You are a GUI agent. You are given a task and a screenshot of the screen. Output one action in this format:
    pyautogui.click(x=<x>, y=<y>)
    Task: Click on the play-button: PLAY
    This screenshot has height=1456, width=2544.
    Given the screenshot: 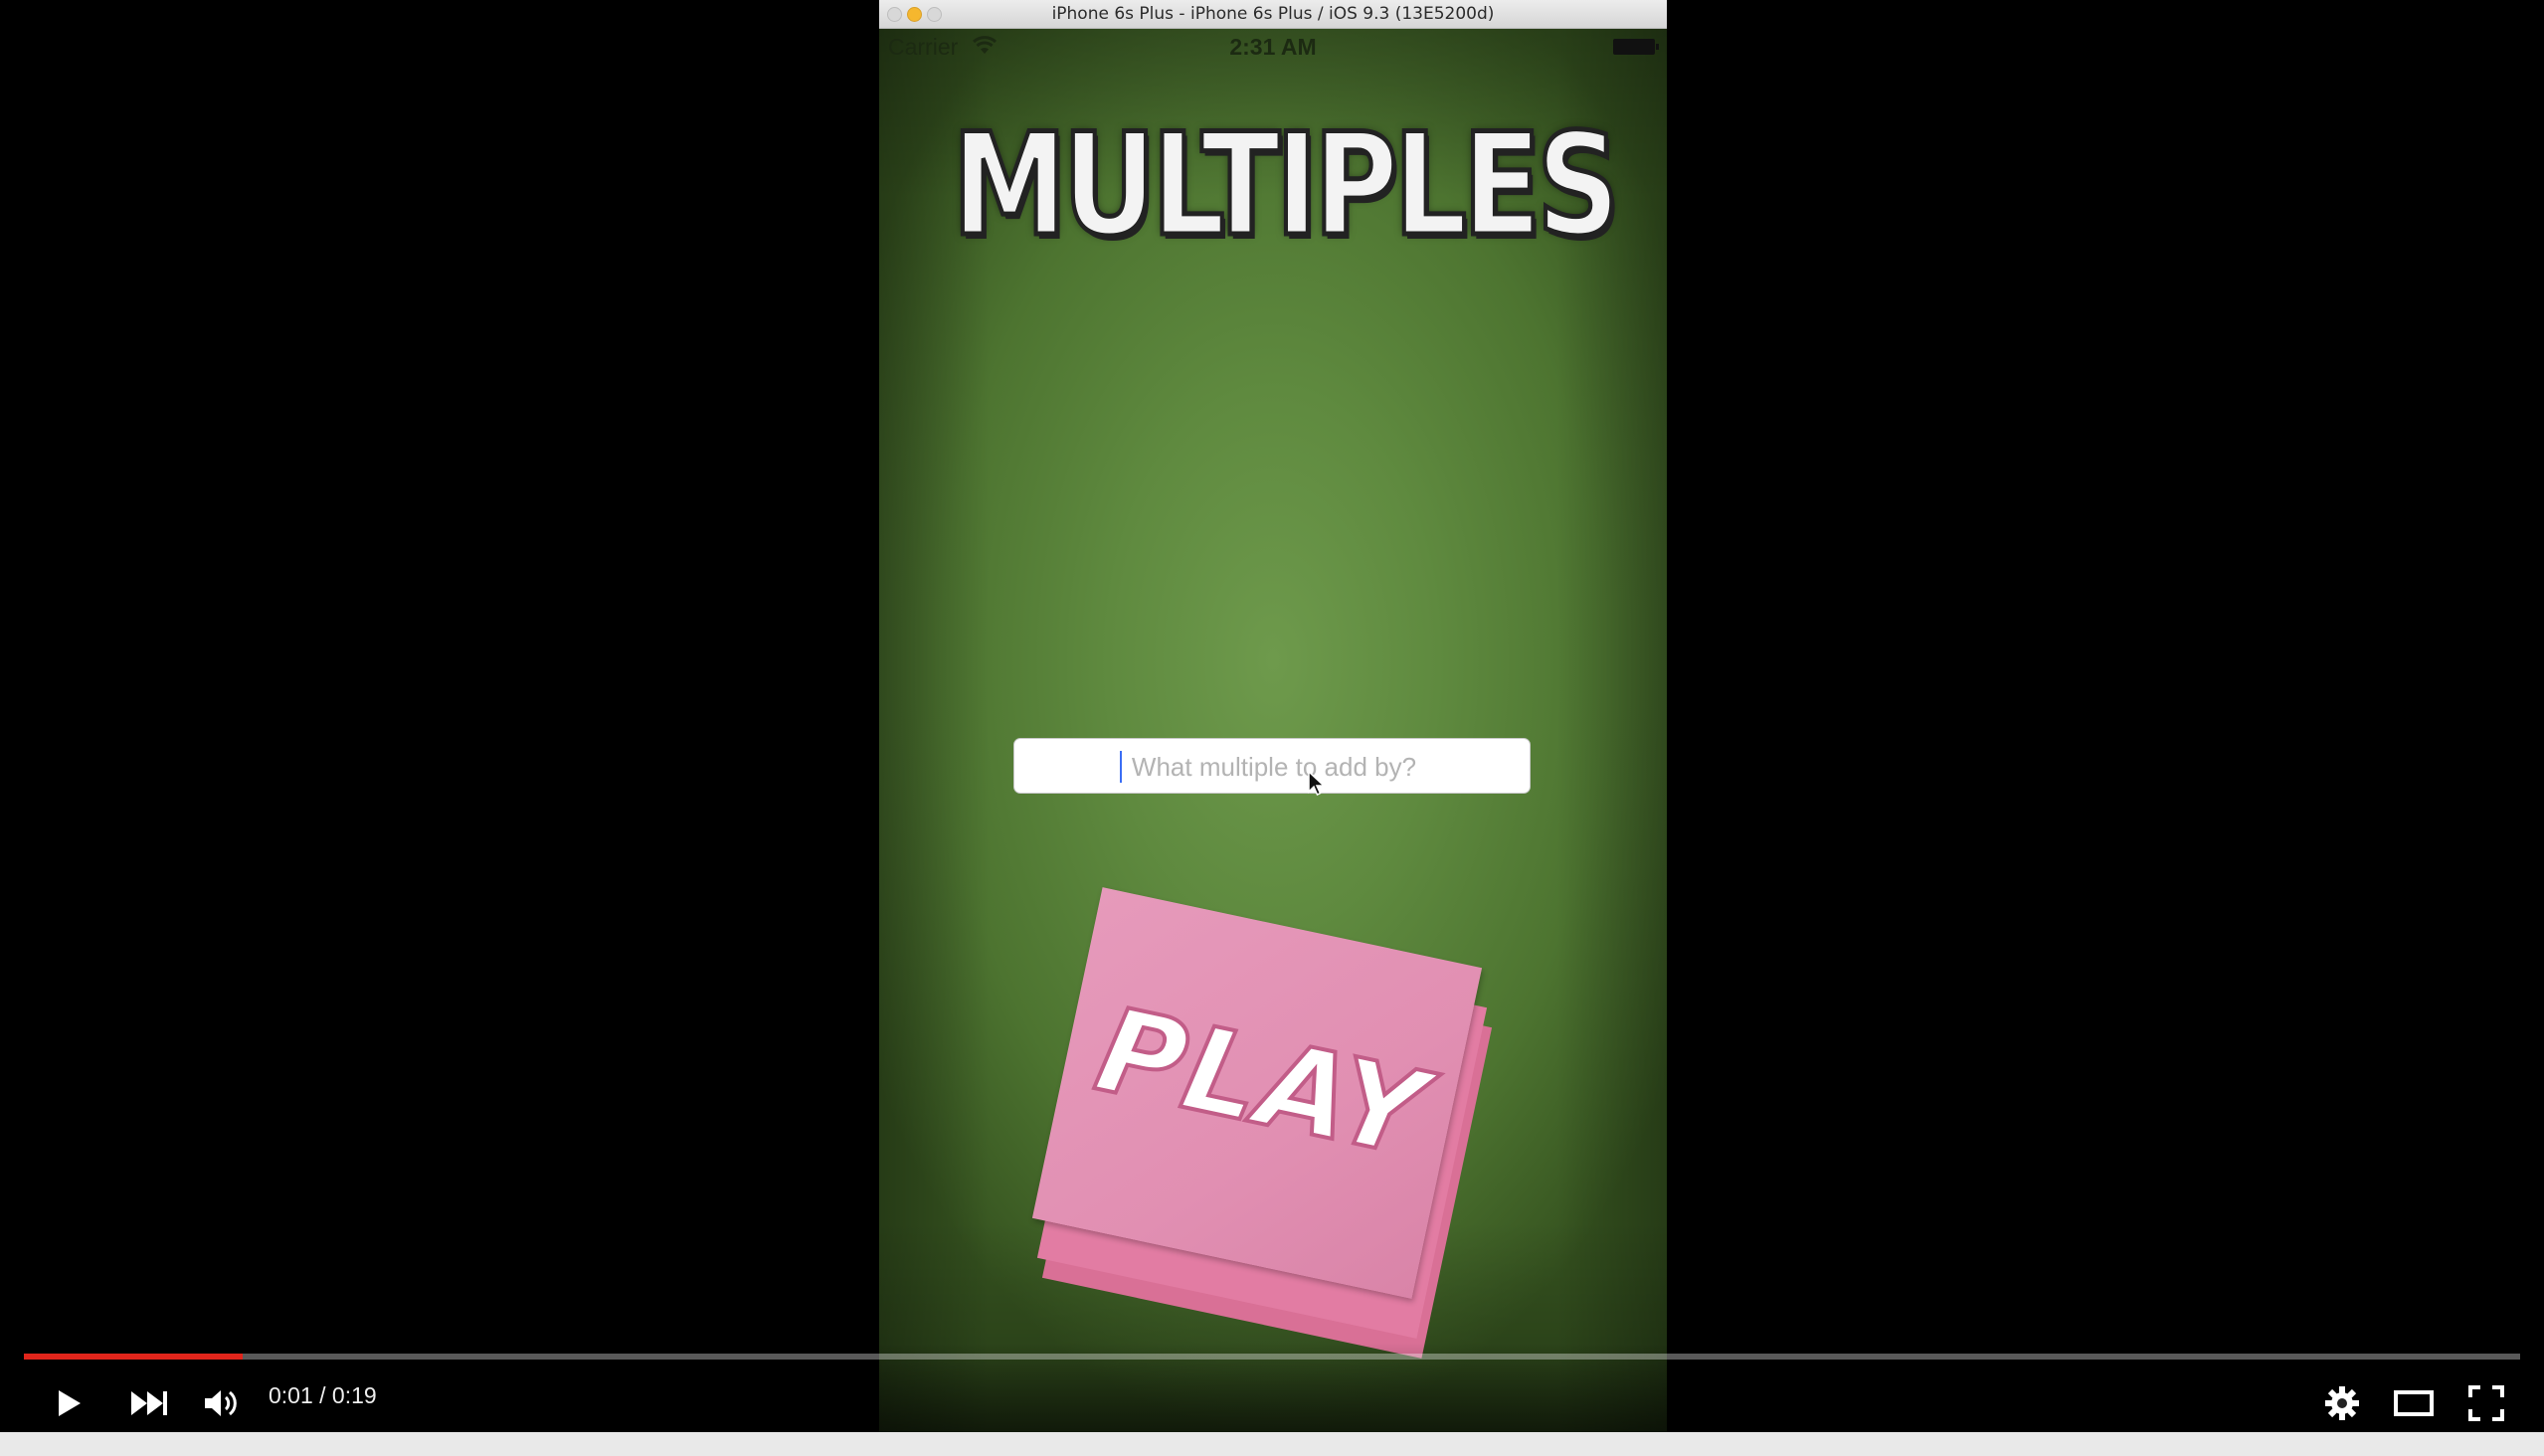 What is the action you would take?
    pyautogui.click(x=1262, y=1106)
    